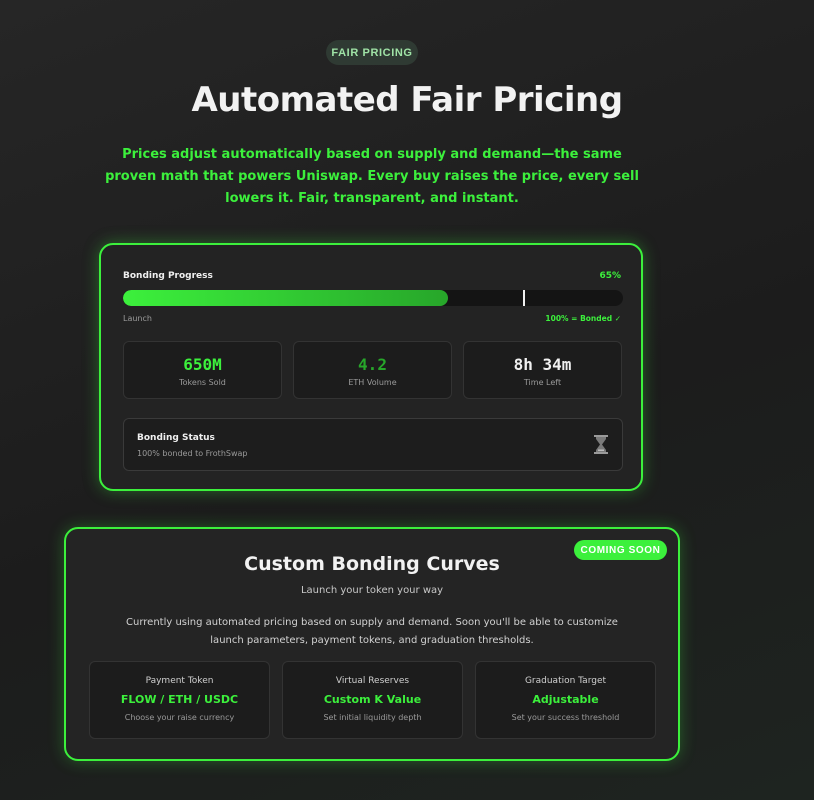  I want to click on option-value: Custom K Value, so click(372, 699).